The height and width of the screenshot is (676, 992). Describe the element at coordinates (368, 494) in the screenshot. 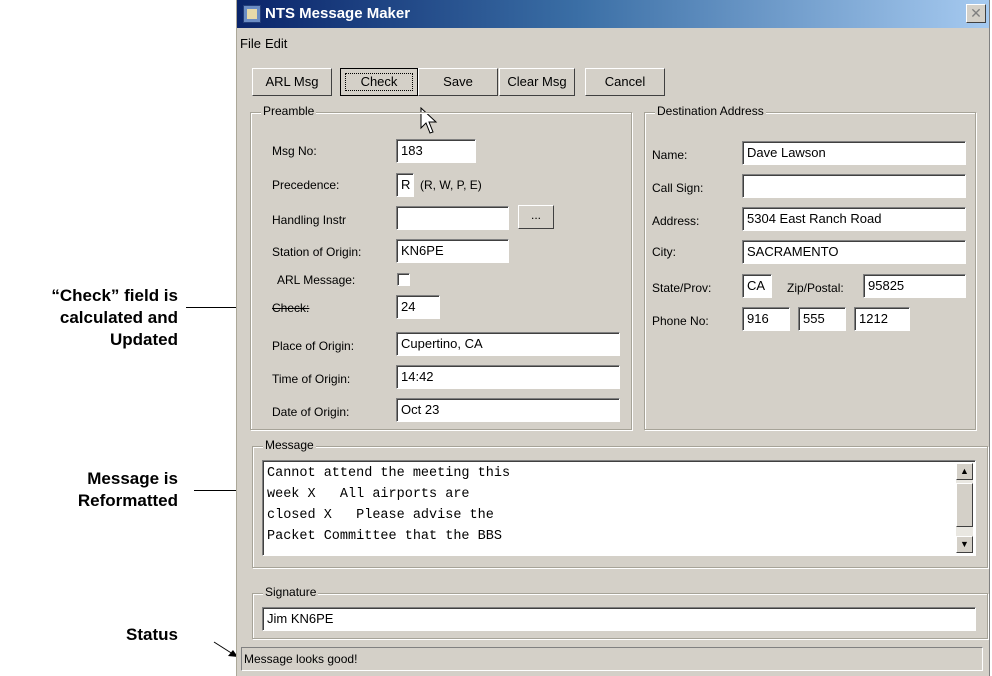

I see `message-line: week X All airports are` at that location.